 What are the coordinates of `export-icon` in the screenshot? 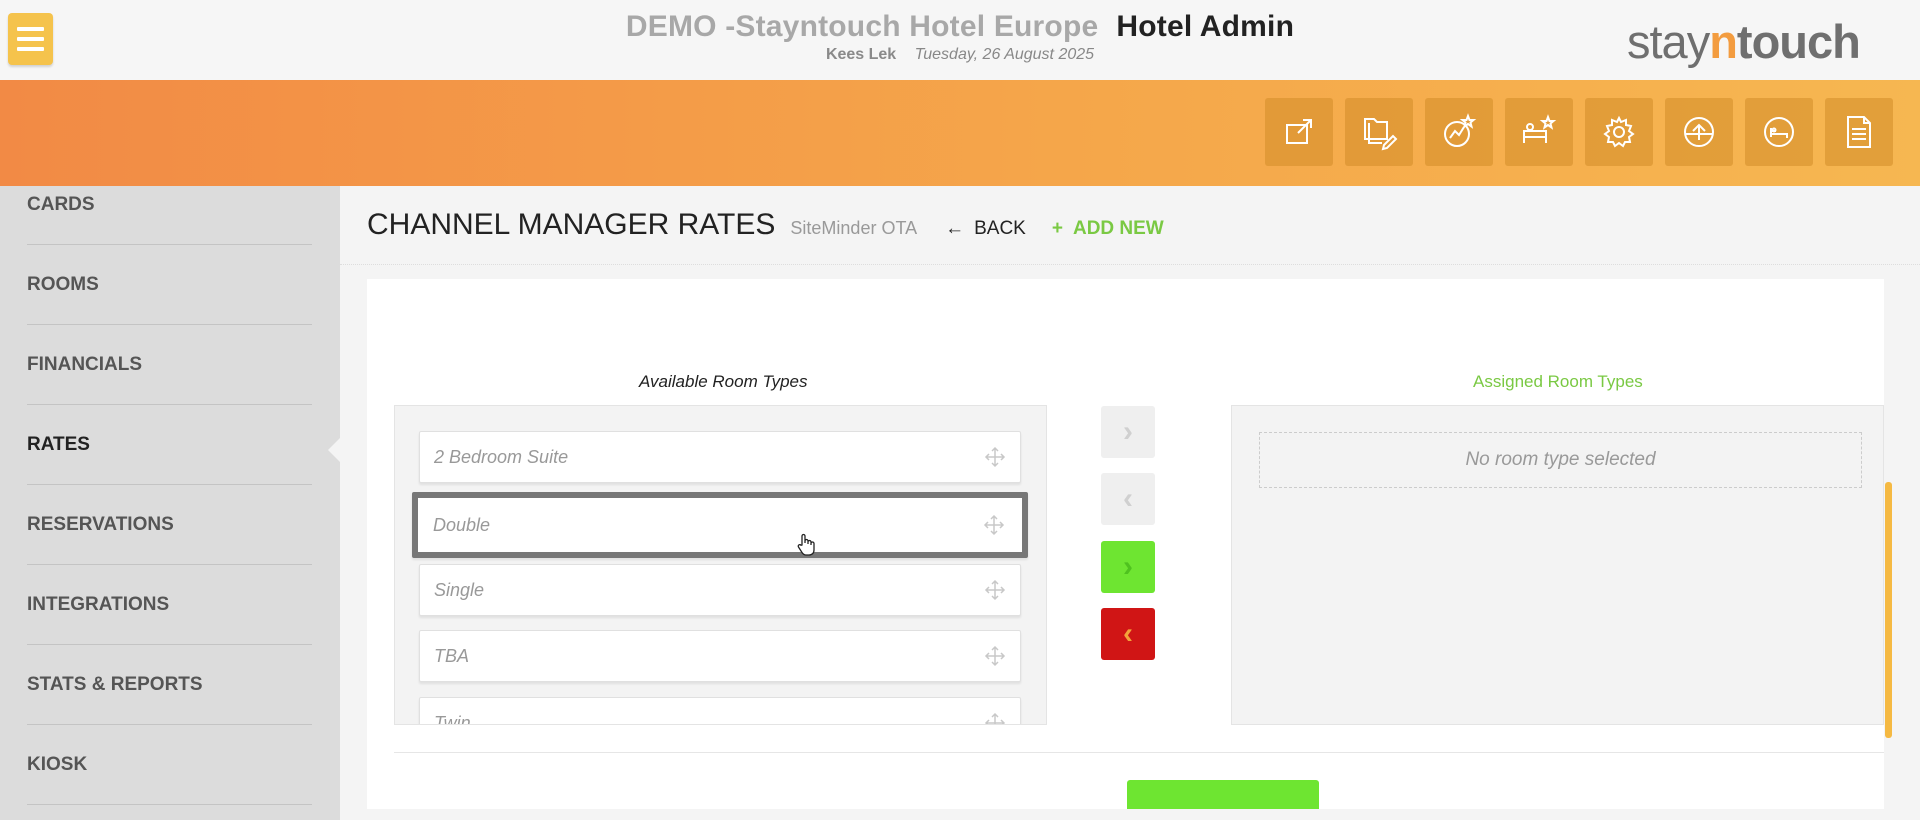 It's located at (1299, 132).